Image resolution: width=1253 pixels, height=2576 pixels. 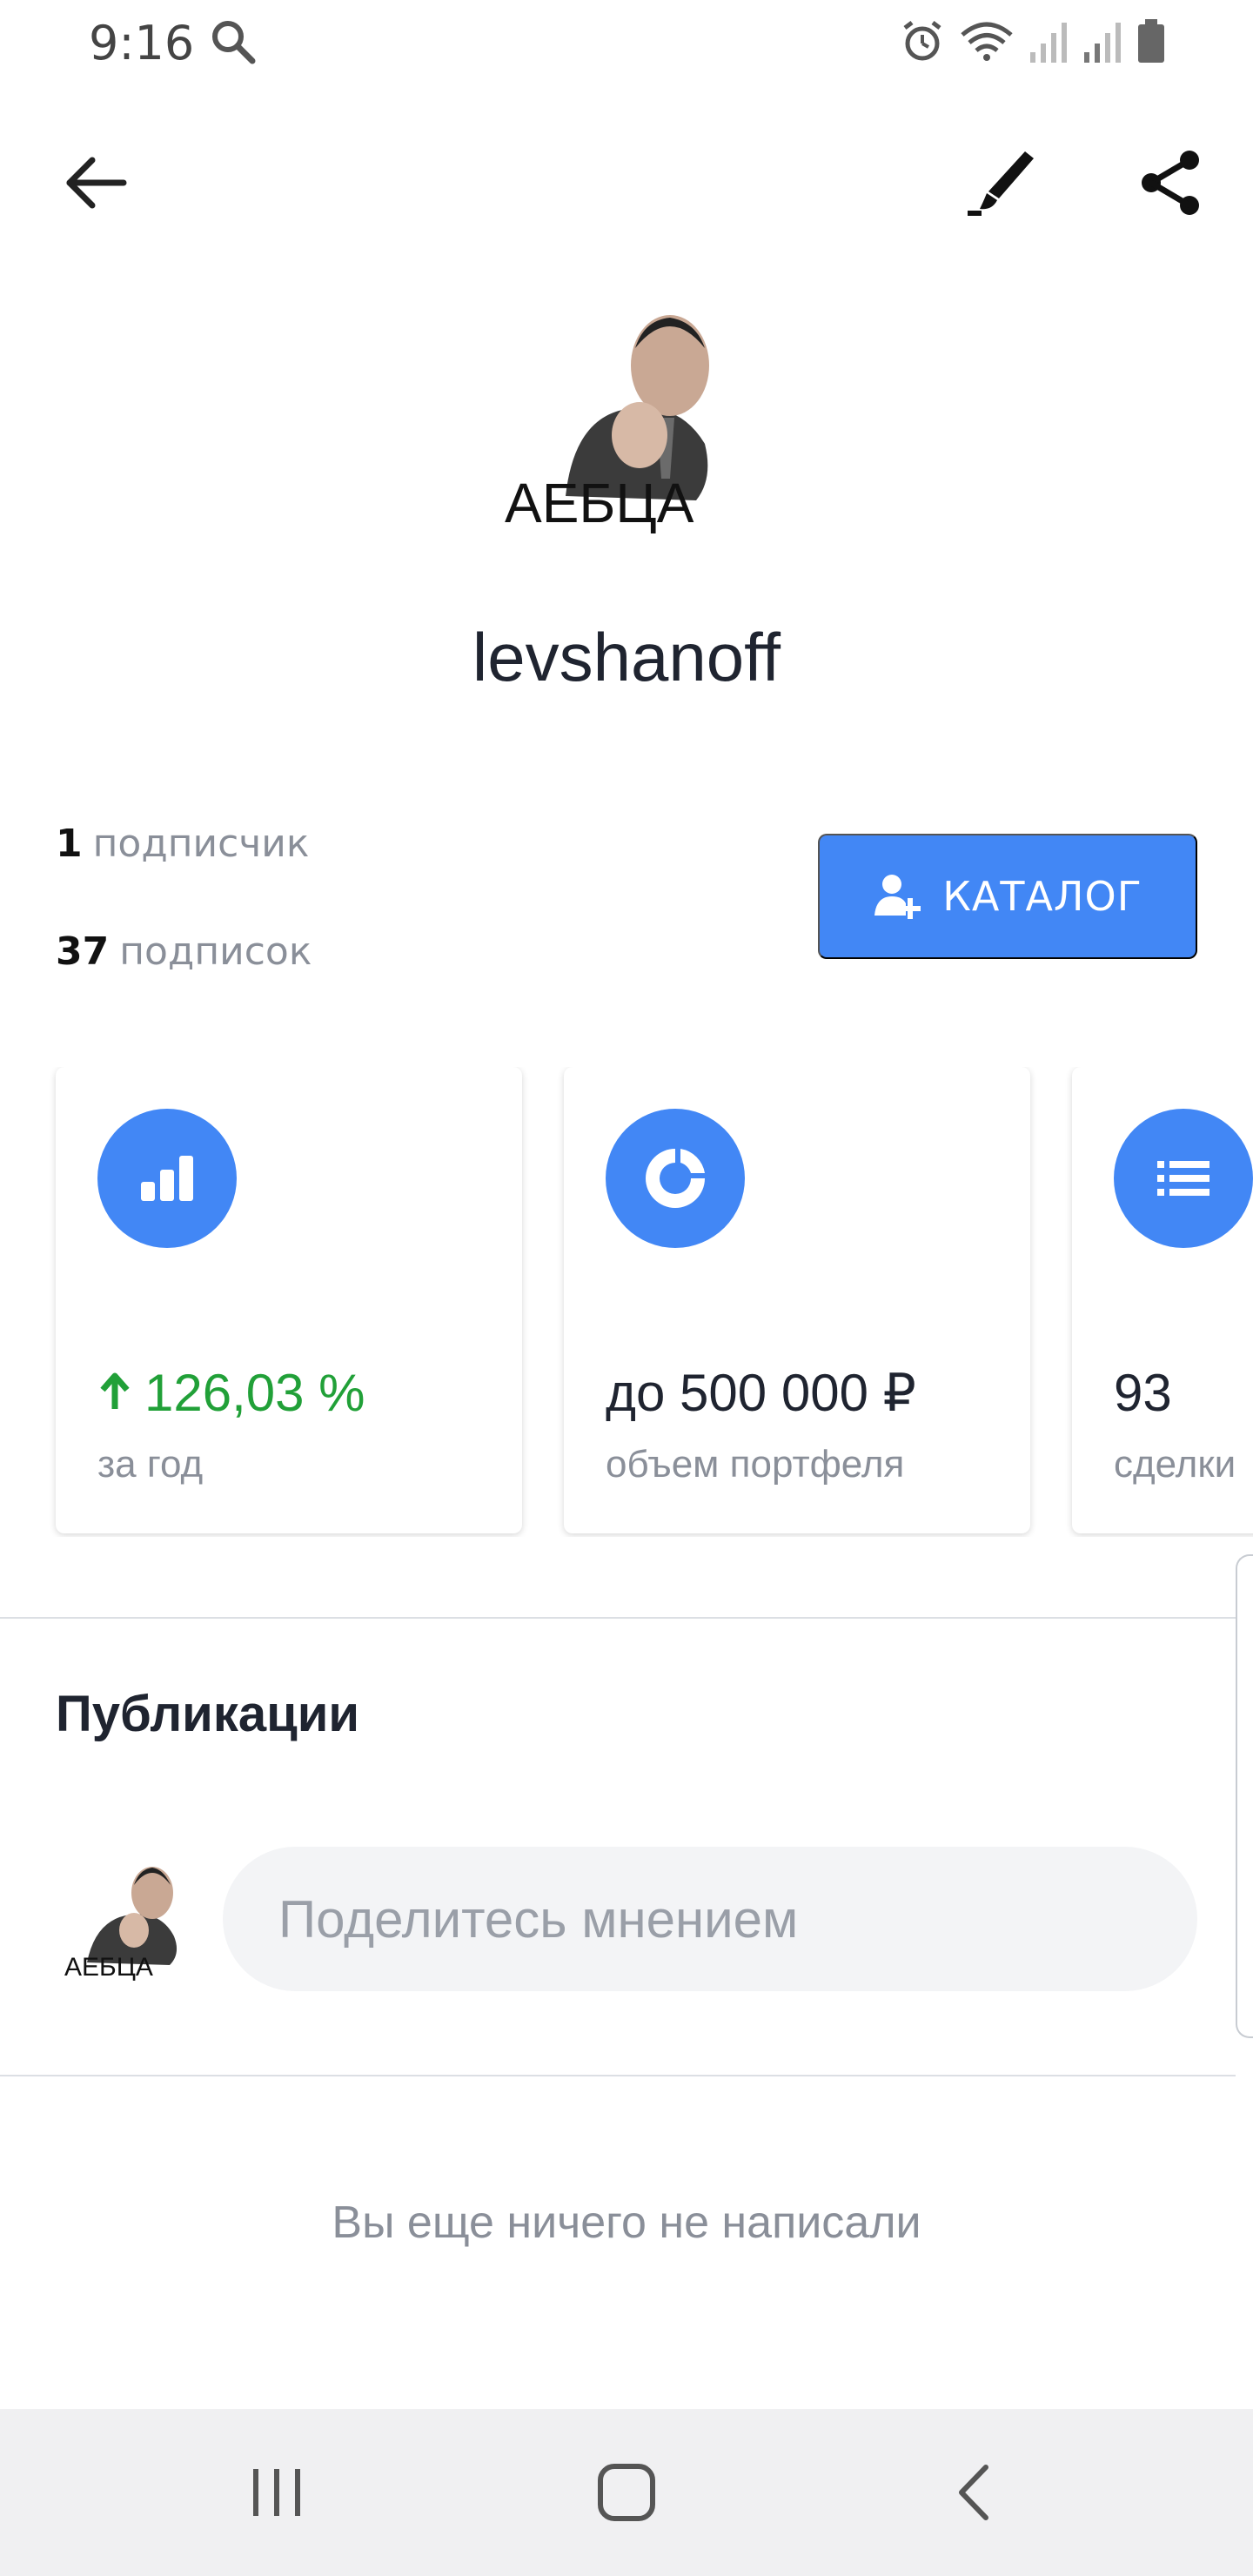 What do you see at coordinates (675, 1178) in the screenshot?
I see `donut-chart-icon` at bounding box center [675, 1178].